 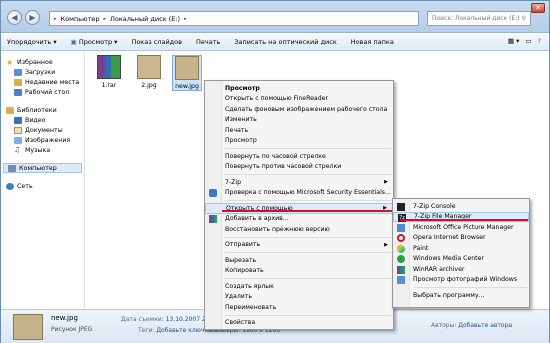 What do you see at coordinates (285, 42) in the screenshot?
I see `burn-button: Записать на оптический диск` at bounding box center [285, 42].